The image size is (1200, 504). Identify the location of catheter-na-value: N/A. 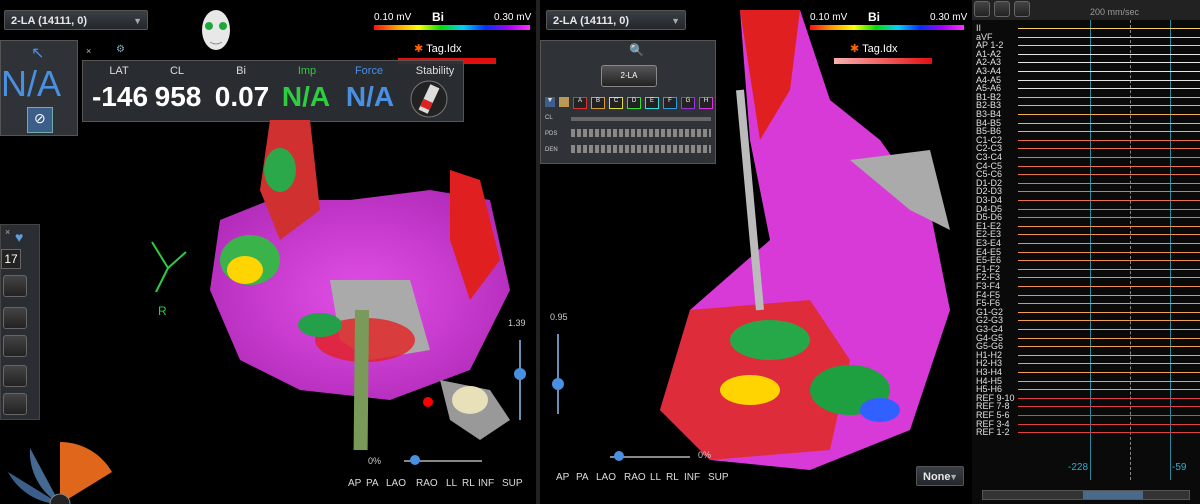
(31, 83).